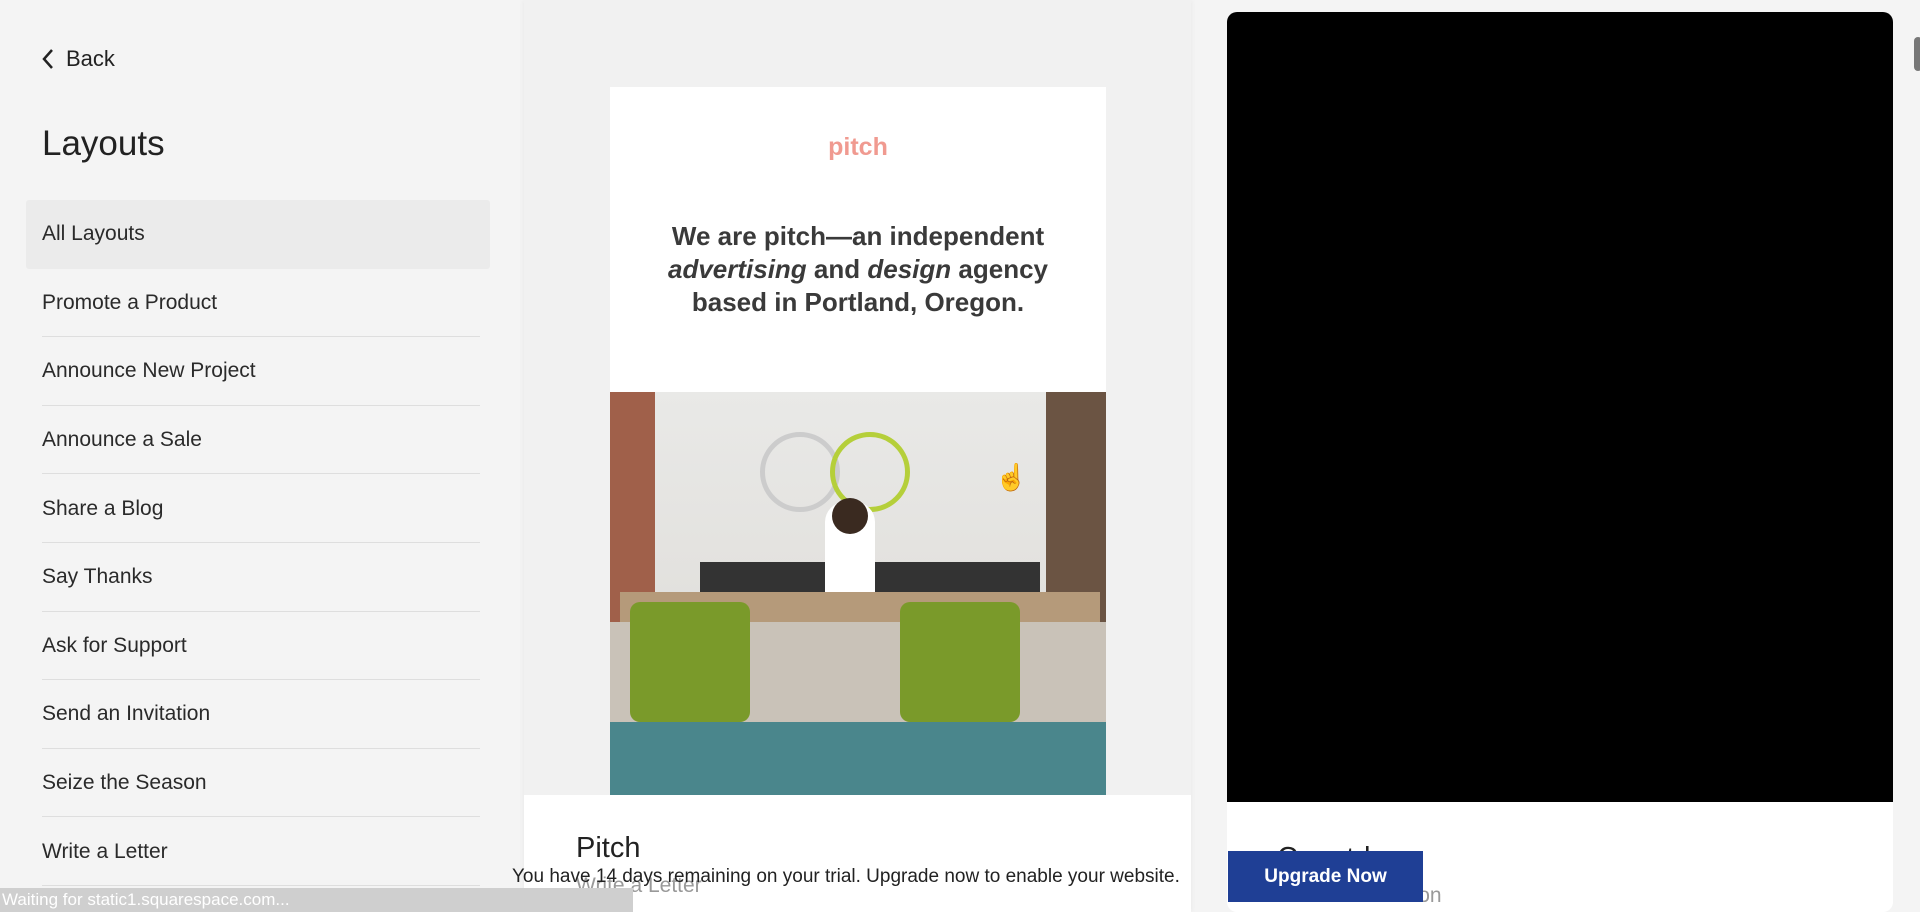  Describe the element at coordinates (258, 646) in the screenshot. I see `sidebar-item-ask-support: Ask for Support` at that location.